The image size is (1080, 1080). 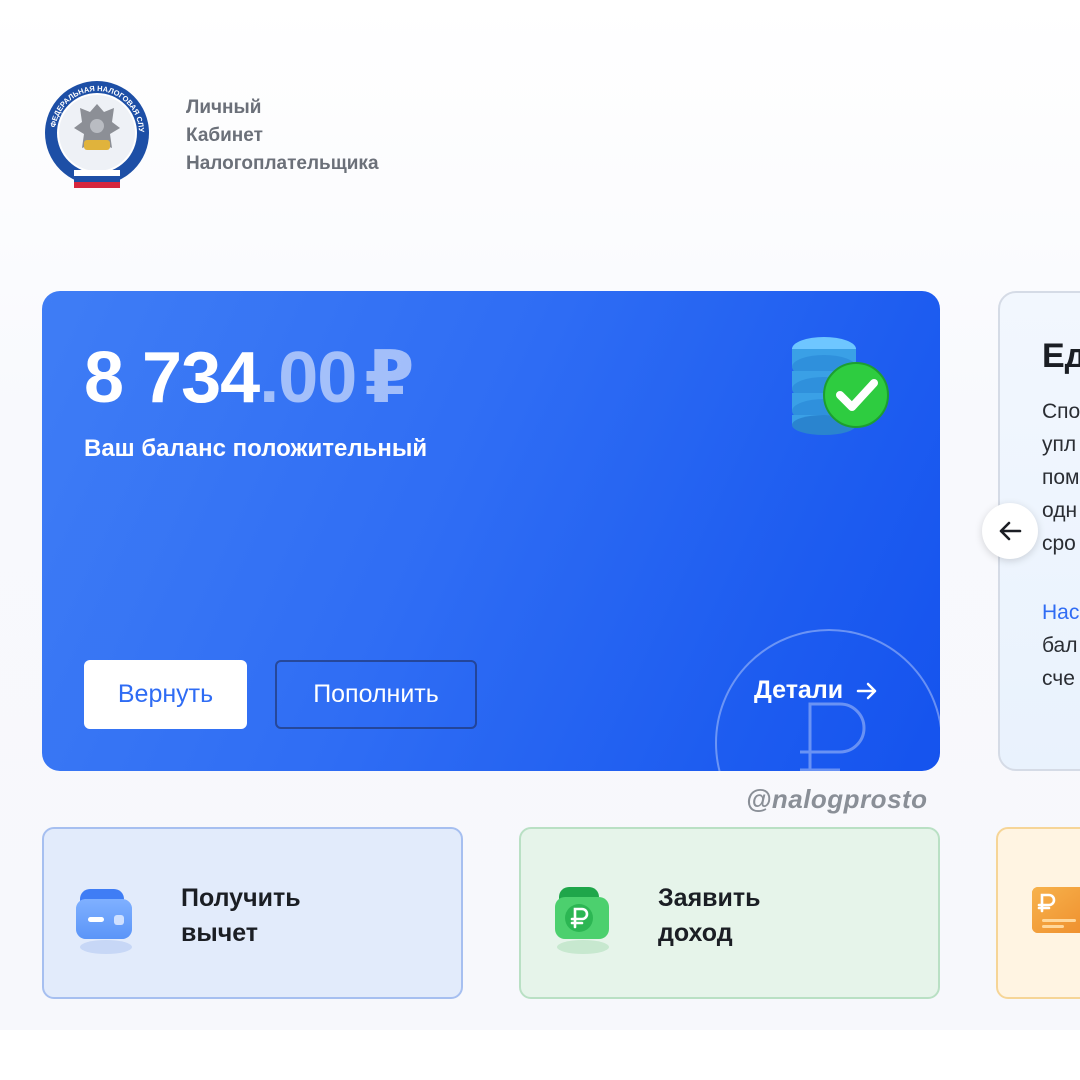 I want to click on brand-name: Личный Кабинет Налогоплательщика, so click(x=282, y=136).